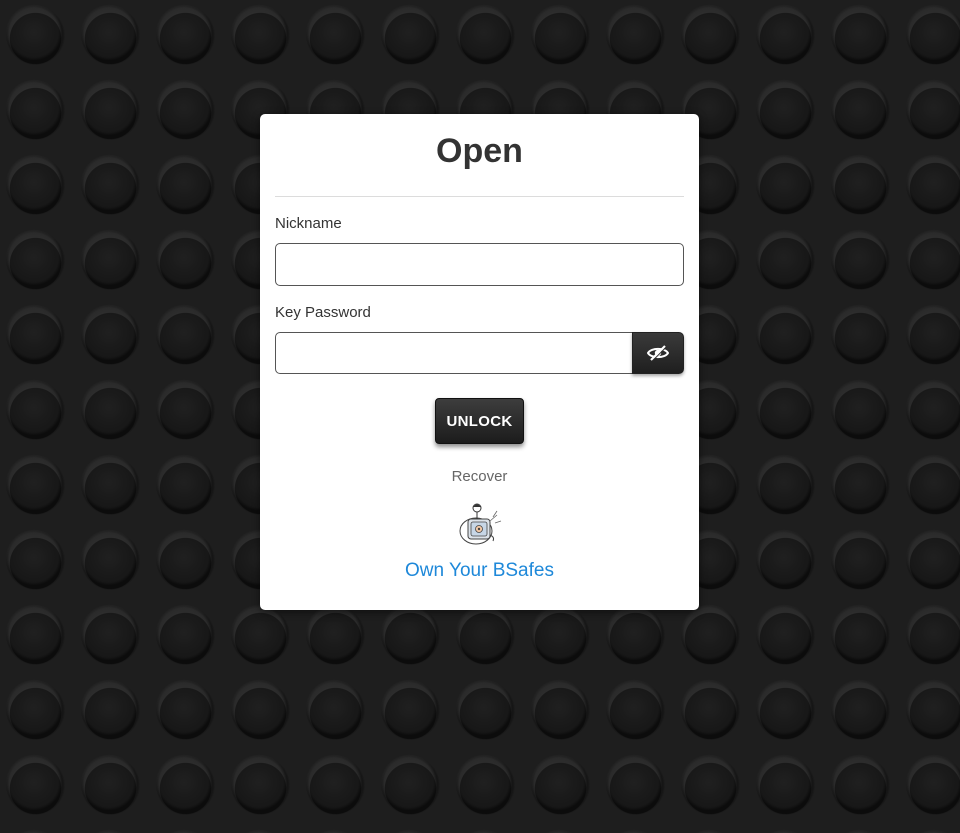  I want to click on key-password-label: Key Password, so click(323, 312).